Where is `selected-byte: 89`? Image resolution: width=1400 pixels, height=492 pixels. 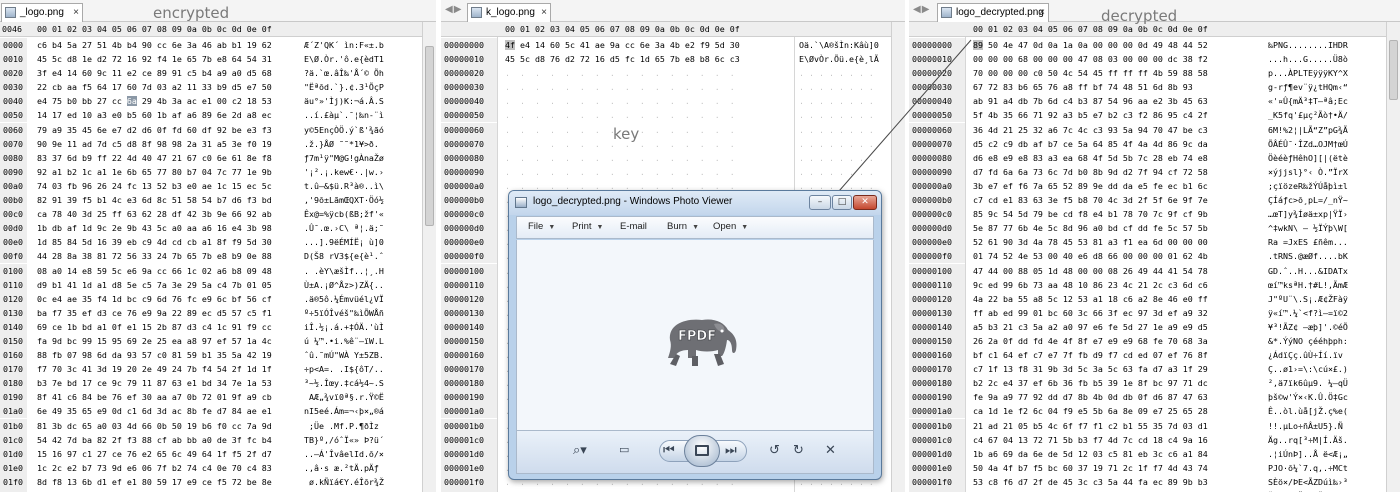
selected-byte: 89 is located at coordinates (978, 45).